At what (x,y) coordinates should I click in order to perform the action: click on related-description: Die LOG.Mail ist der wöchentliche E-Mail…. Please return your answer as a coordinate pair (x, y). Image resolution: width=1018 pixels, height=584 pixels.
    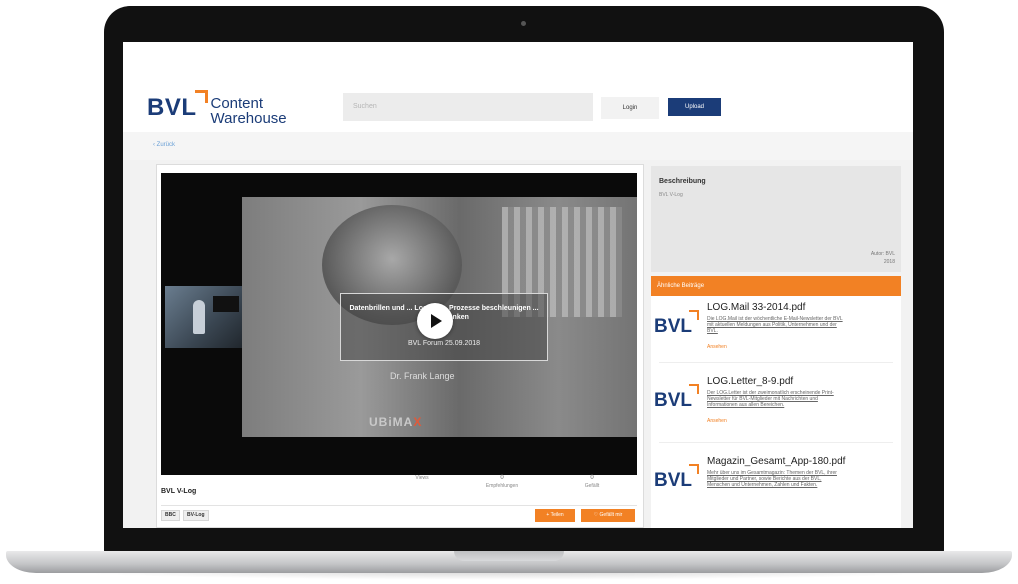
    Looking at the image, I should click on (776, 325).